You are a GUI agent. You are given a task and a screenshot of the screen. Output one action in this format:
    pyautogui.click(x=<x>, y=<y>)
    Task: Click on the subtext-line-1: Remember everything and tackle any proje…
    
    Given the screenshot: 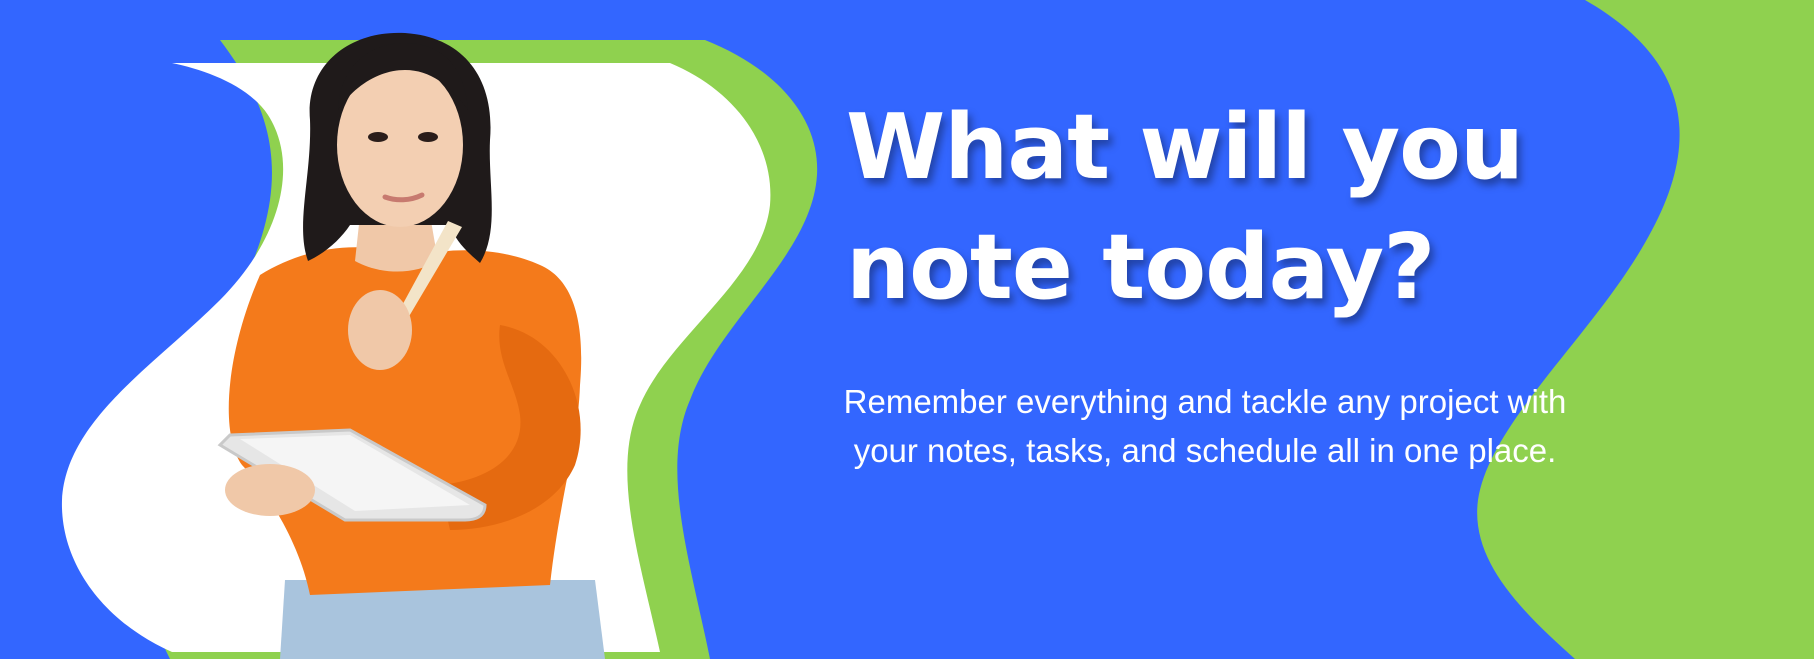 What is the action you would take?
    pyautogui.click(x=1205, y=401)
    